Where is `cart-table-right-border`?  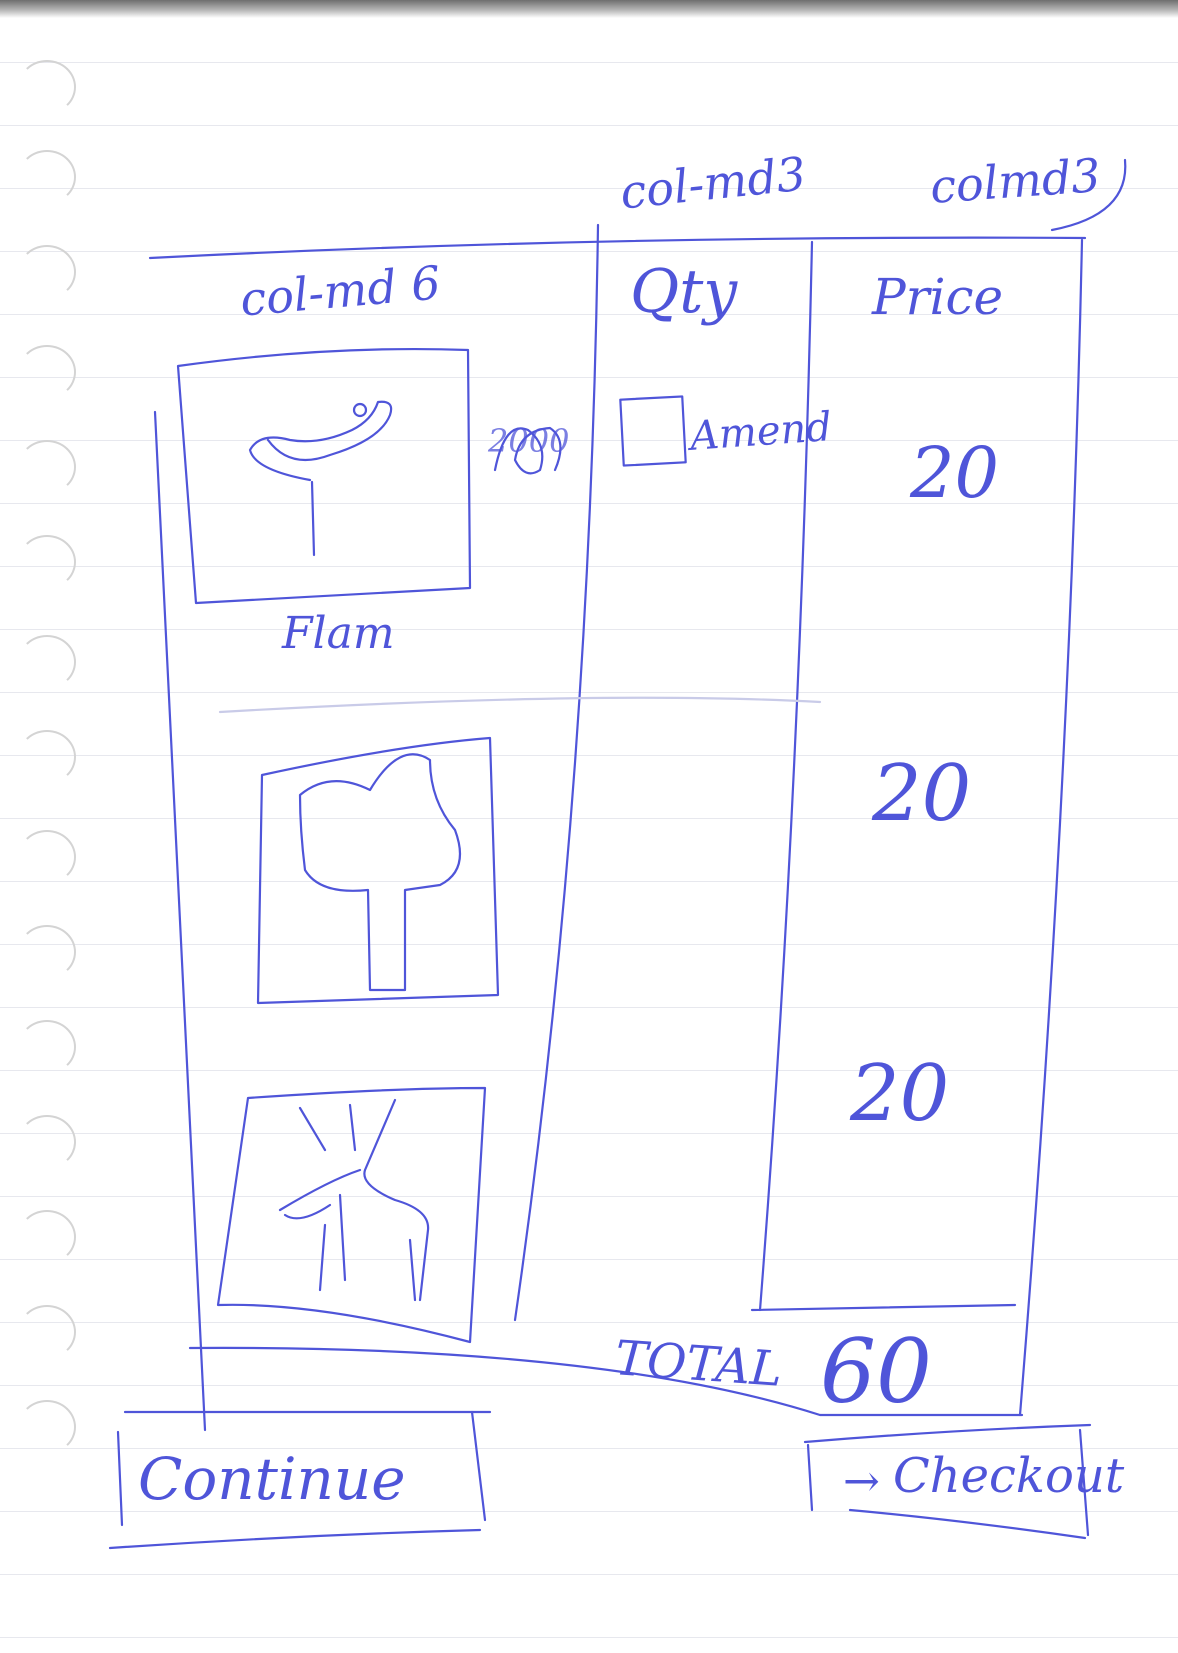
cart-table-right-border is located at coordinates (1051, 827).